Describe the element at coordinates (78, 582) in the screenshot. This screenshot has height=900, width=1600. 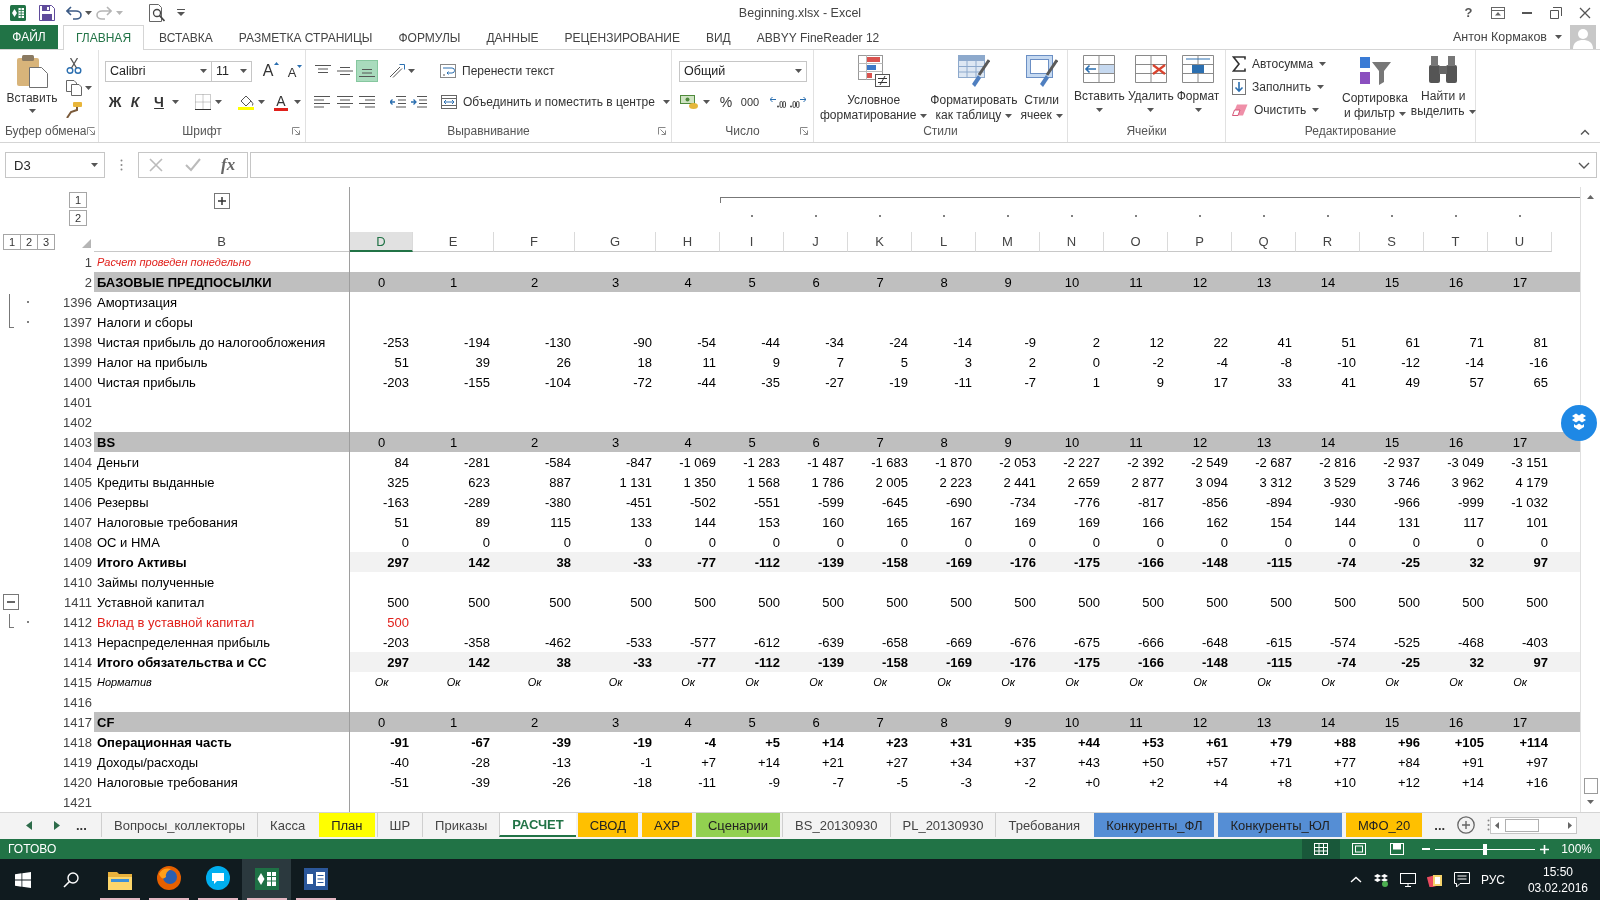
I see `row-number: 1410` at that location.